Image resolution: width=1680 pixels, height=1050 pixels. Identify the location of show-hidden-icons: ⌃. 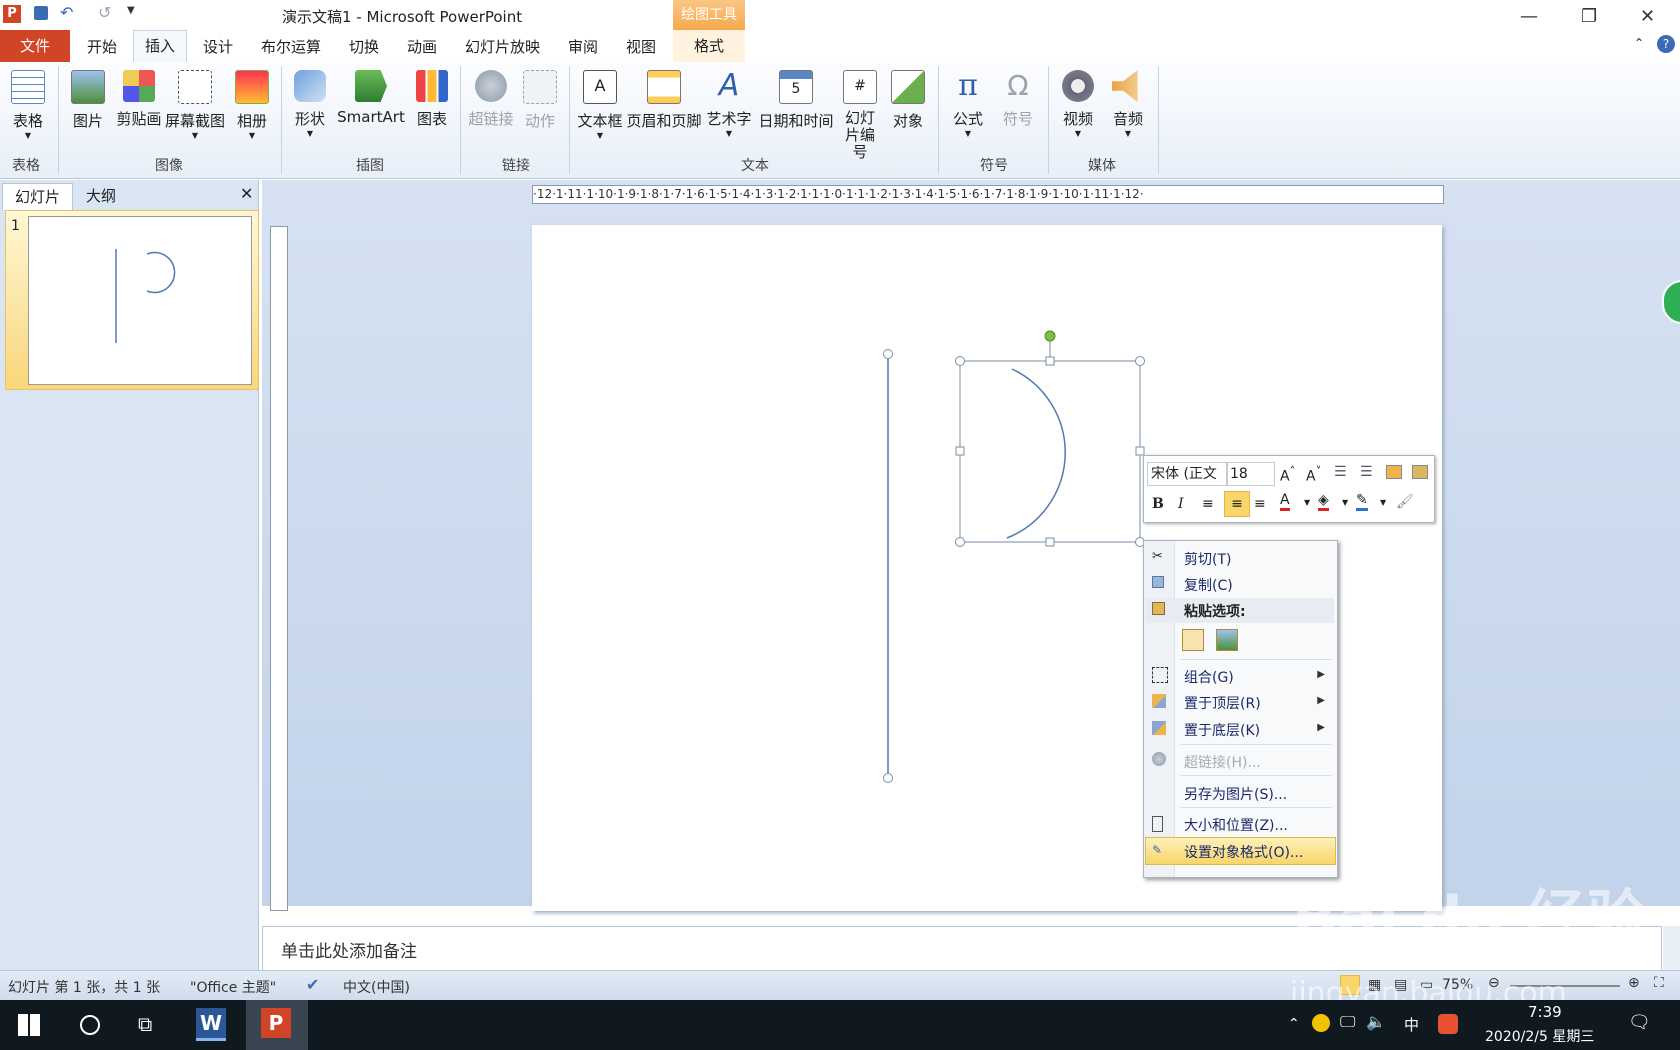
(1294, 1024).